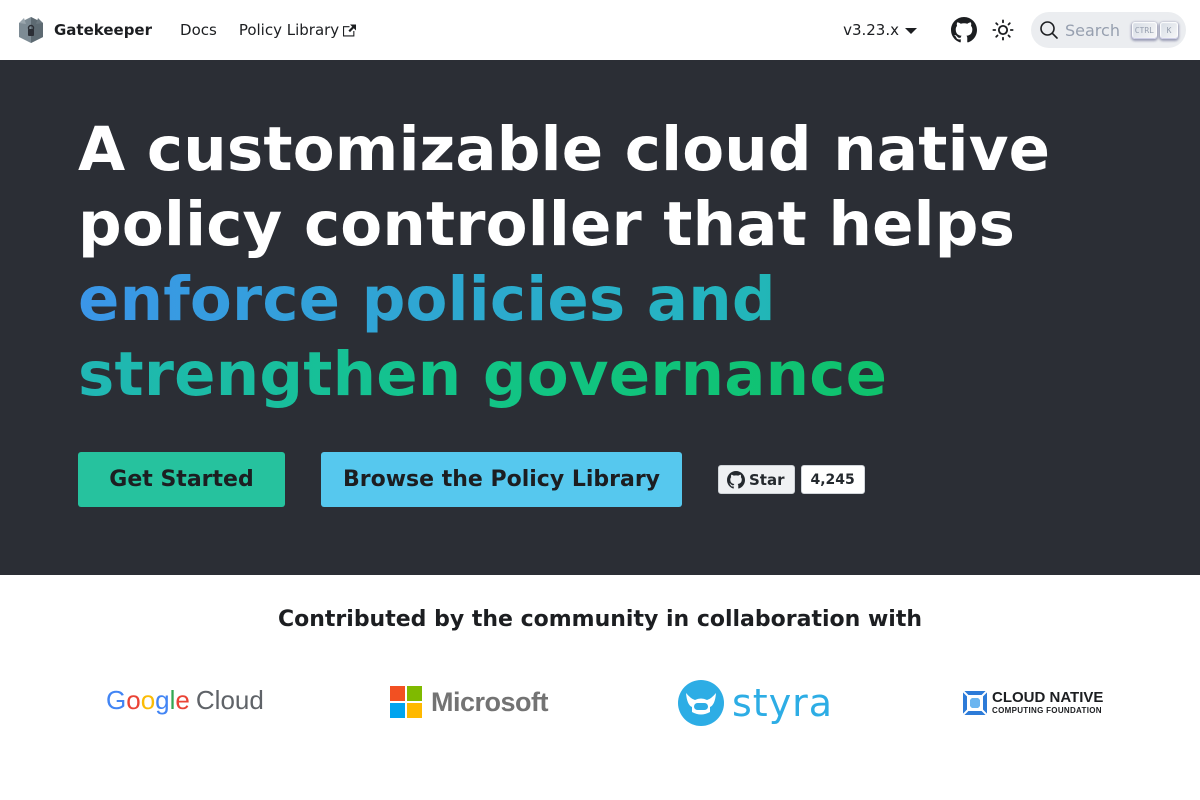 Image resolution: width=1200 pixels, height=800 pixels. I want to click on brand-link: Gatekeeper, so click(84, 30).